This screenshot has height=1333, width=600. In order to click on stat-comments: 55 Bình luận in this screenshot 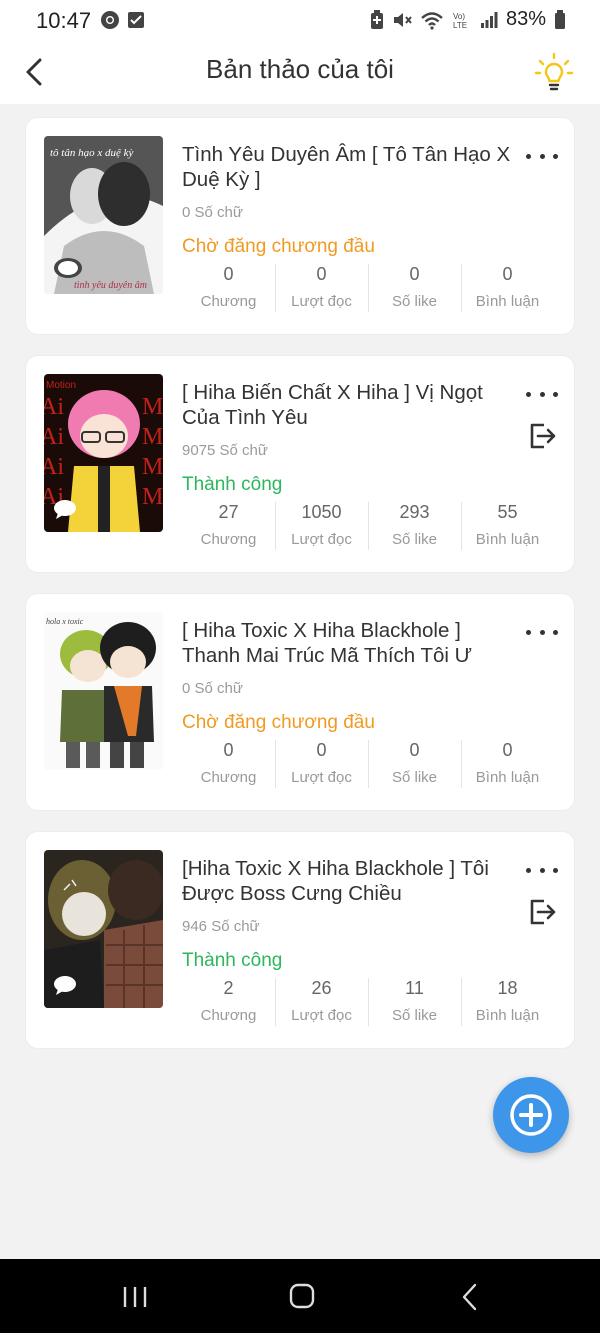, I will do `click(507, 524)`.